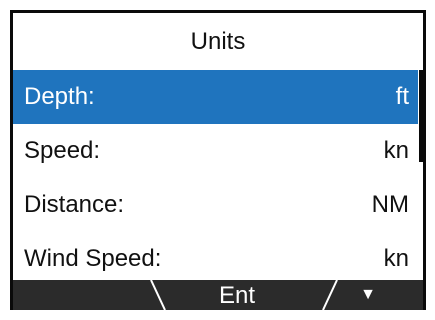  I want to click on scrollbar-thumb, so click(421, 116).